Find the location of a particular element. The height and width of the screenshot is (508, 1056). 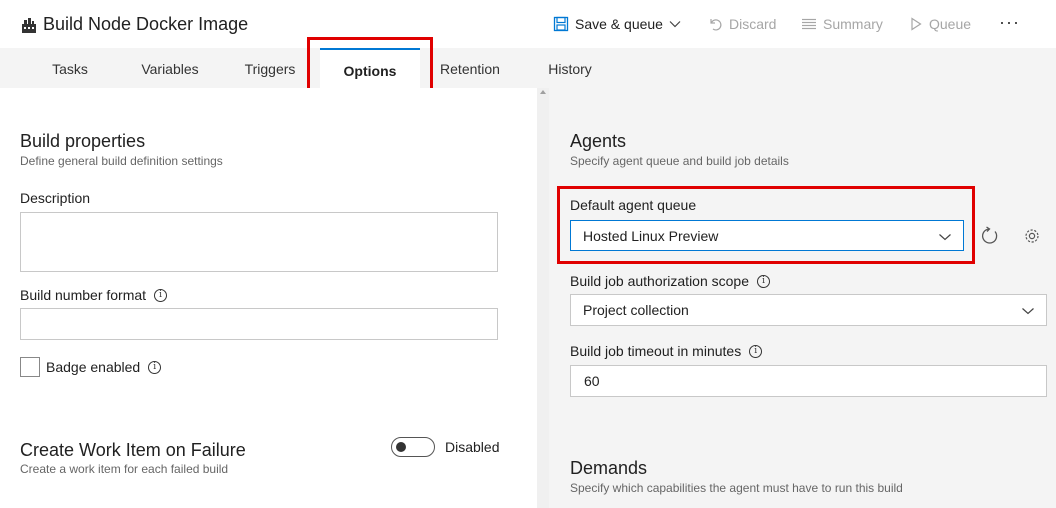

job-timeout-label: Build job timeout in minutes is located at coordinates (656, 351).